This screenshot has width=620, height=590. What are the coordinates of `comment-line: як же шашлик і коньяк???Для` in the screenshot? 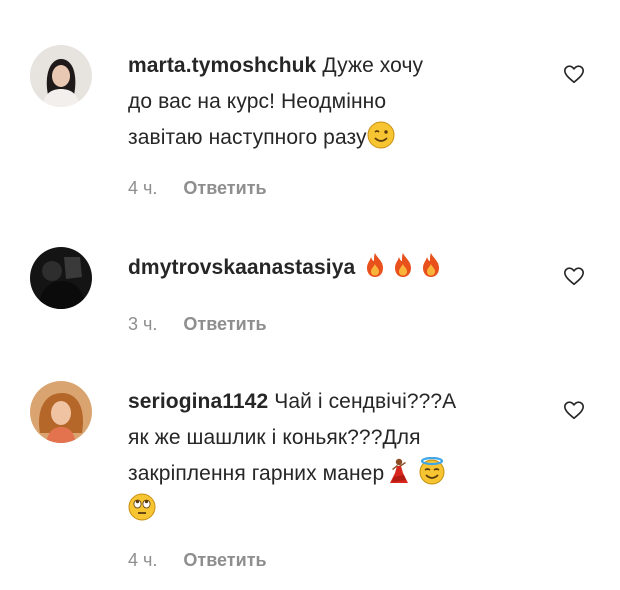 It's located at (274, 437).